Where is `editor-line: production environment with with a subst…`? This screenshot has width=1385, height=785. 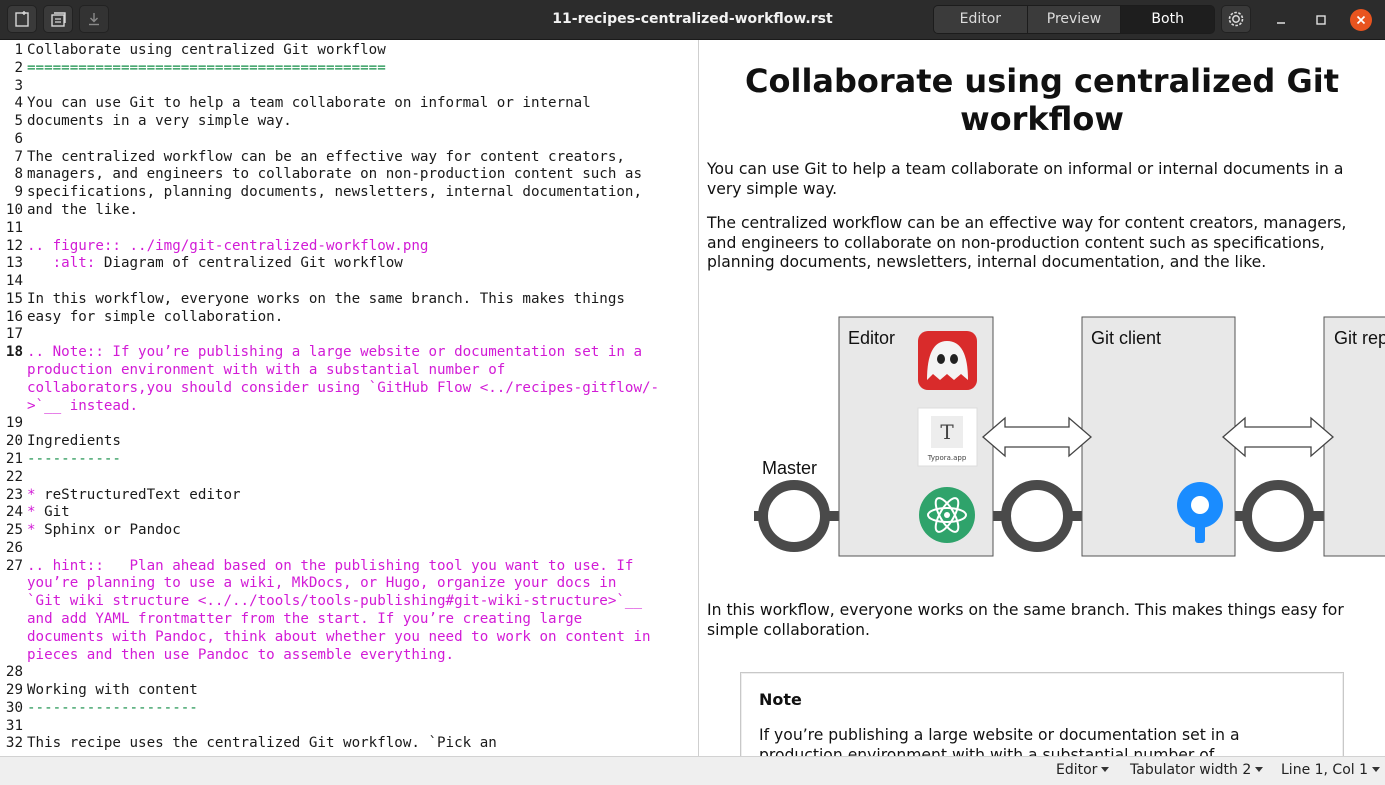 editor-line: production environment with with a subst… is located at coordinates (349, 370).